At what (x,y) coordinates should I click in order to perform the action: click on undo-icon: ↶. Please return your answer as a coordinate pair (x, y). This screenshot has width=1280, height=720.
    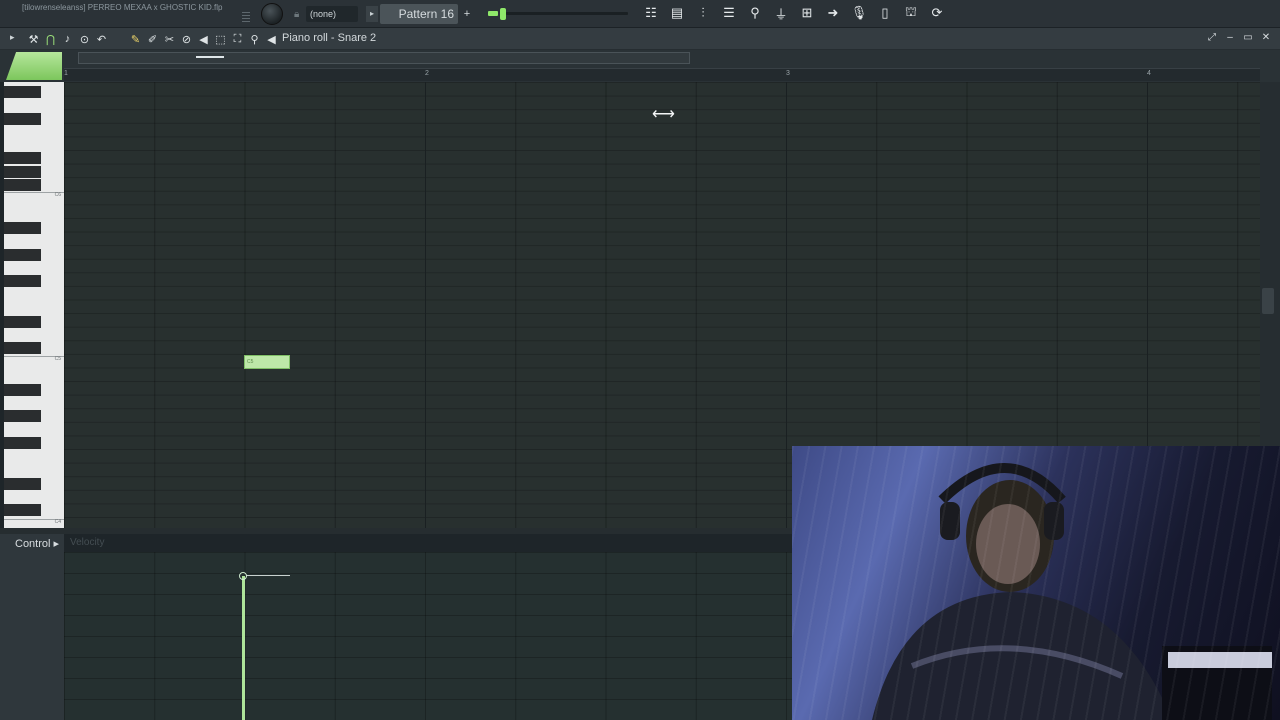
    Looking at the image, I should click on (101, 39).